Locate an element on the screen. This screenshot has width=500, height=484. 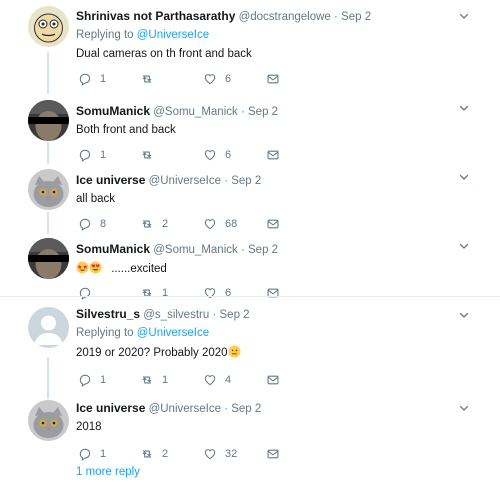
tweet-text-content: ......excited is located at coordinates (139, 269).